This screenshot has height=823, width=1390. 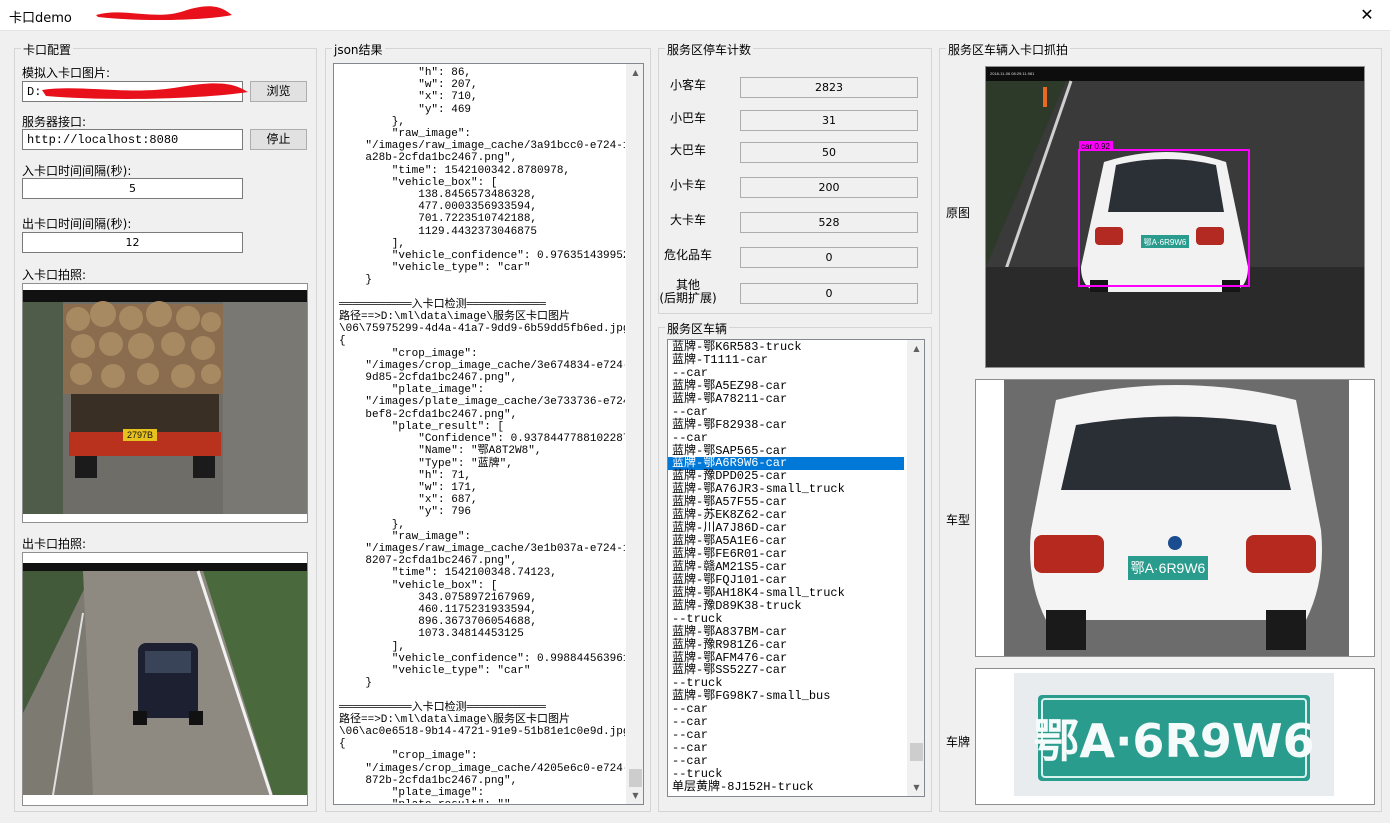 What do you see at coordinates (358, 49) in the screenshot?
I see `json-legend: json结果` at bounding box center [358, 49].